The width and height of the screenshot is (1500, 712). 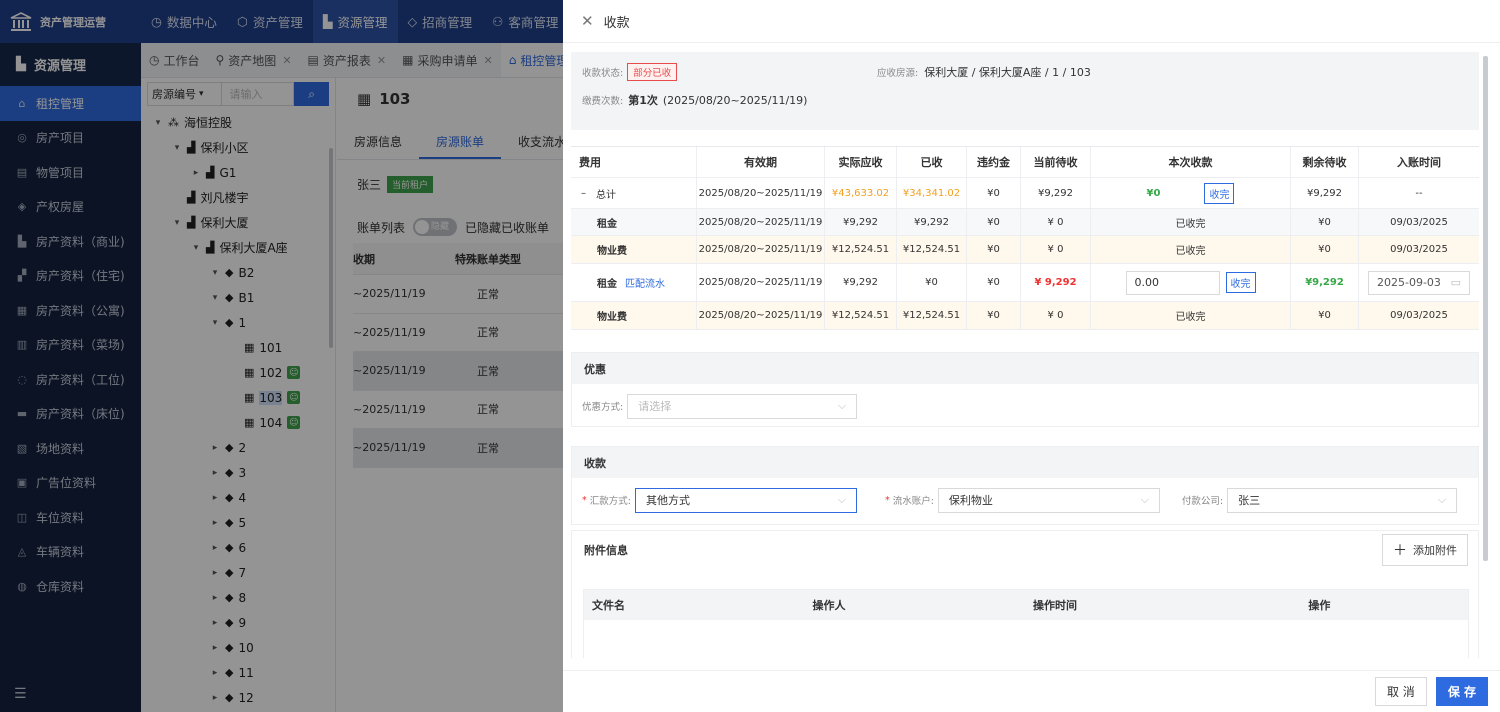 What do you see at coordinates (655, 406) in the screenshot?
I see `discount-placeholder: 请选择` at bounding box center [655, 406].